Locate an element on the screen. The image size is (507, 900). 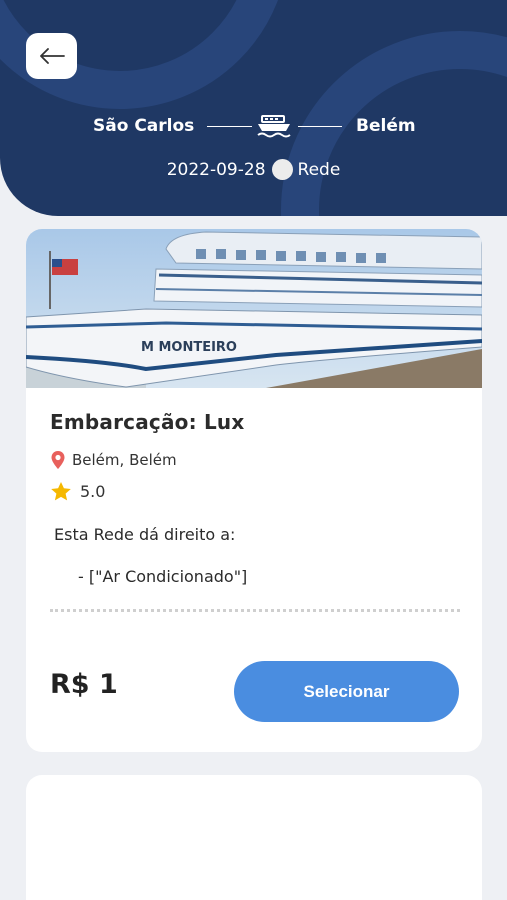
select-button: Selecionar is located at coordinates (346, 691).